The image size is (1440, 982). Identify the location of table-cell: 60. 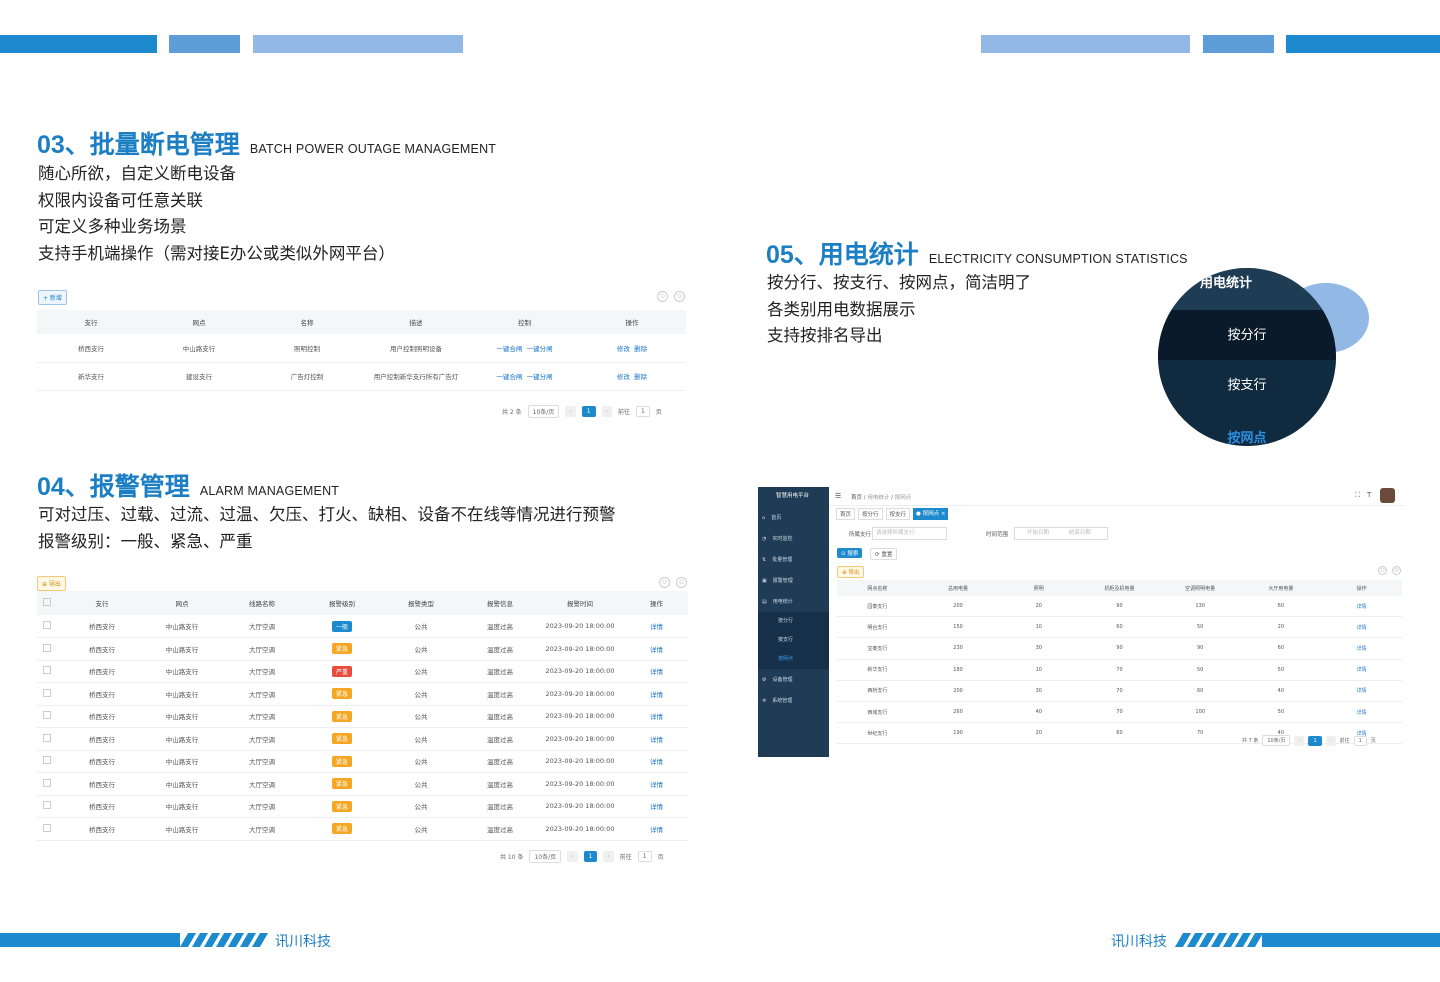
(1119, 627).